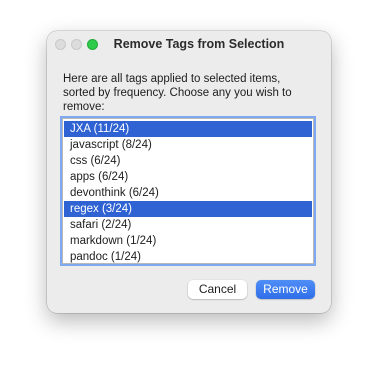 Image resolution: width=377 pixels, height=375 pixels. I want to click on tag-list-item: css (6/24), so click(188, 161).